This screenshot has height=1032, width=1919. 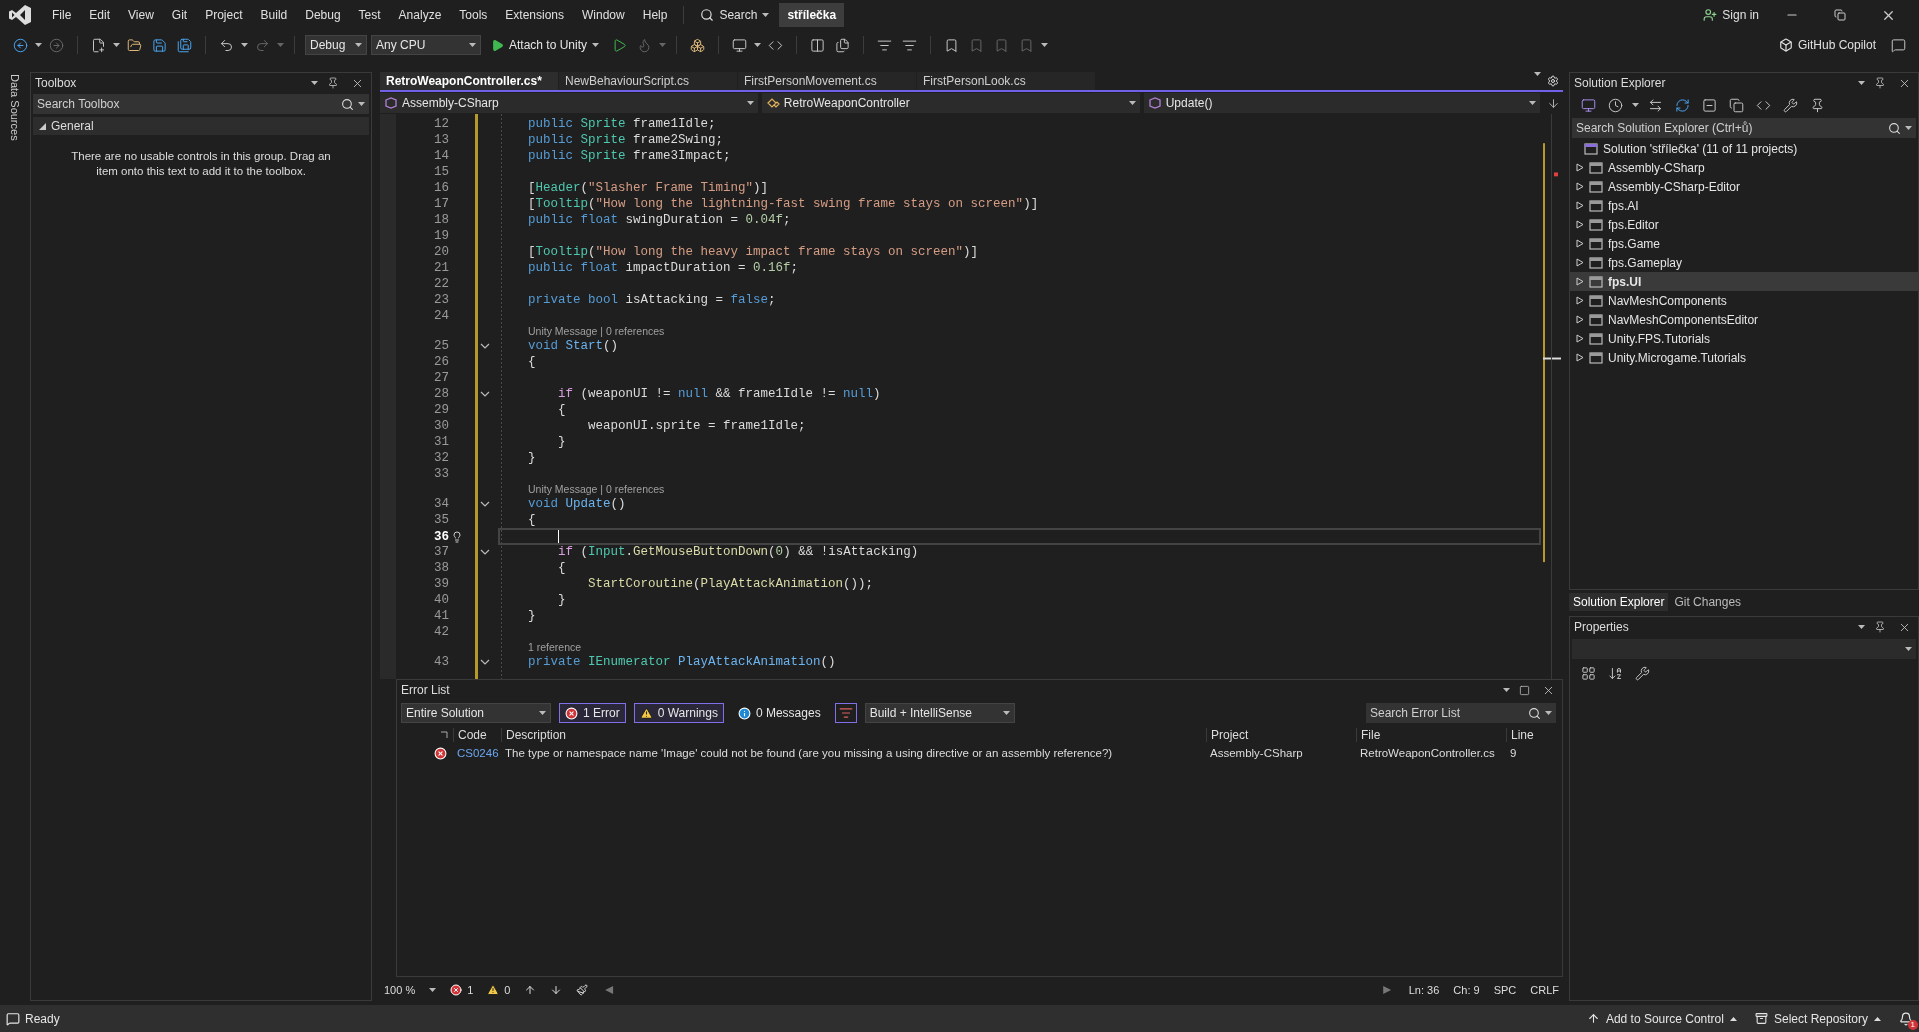 What do you see at coordinates (592, 713) in the screenshot?
I see `filter-toggle: 1 Error` at bounding box center [592, 713].